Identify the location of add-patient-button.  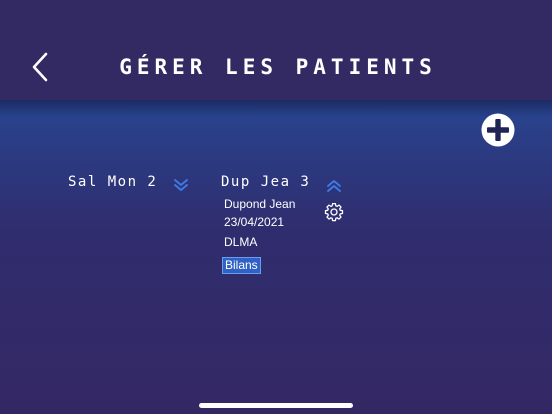
(498, 130).